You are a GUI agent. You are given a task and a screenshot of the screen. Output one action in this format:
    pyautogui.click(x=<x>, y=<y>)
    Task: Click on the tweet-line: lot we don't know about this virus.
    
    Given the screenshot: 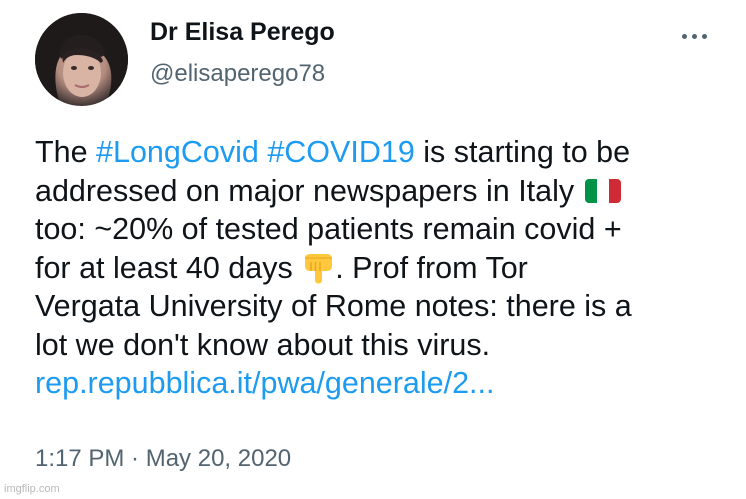 What is the action you would take?
    pyautogui.click(x=263, y=344)
    